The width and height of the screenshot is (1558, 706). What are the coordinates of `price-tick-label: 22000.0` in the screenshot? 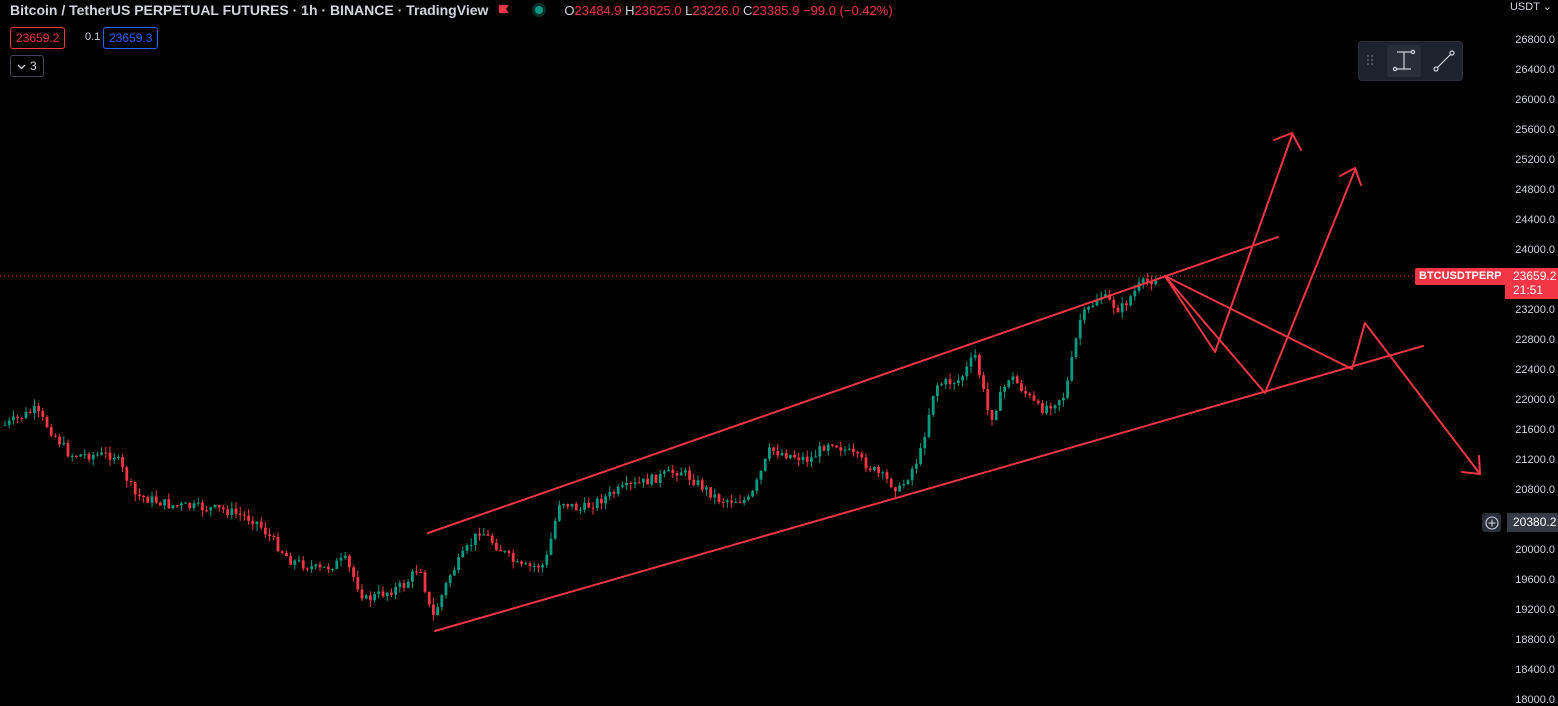 It's located at (1535, 400).